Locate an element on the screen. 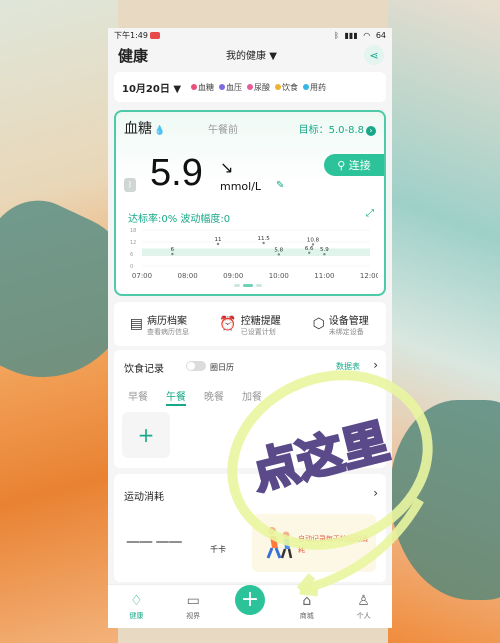  share-button: ⋖ is located at coordinates (374, 55).